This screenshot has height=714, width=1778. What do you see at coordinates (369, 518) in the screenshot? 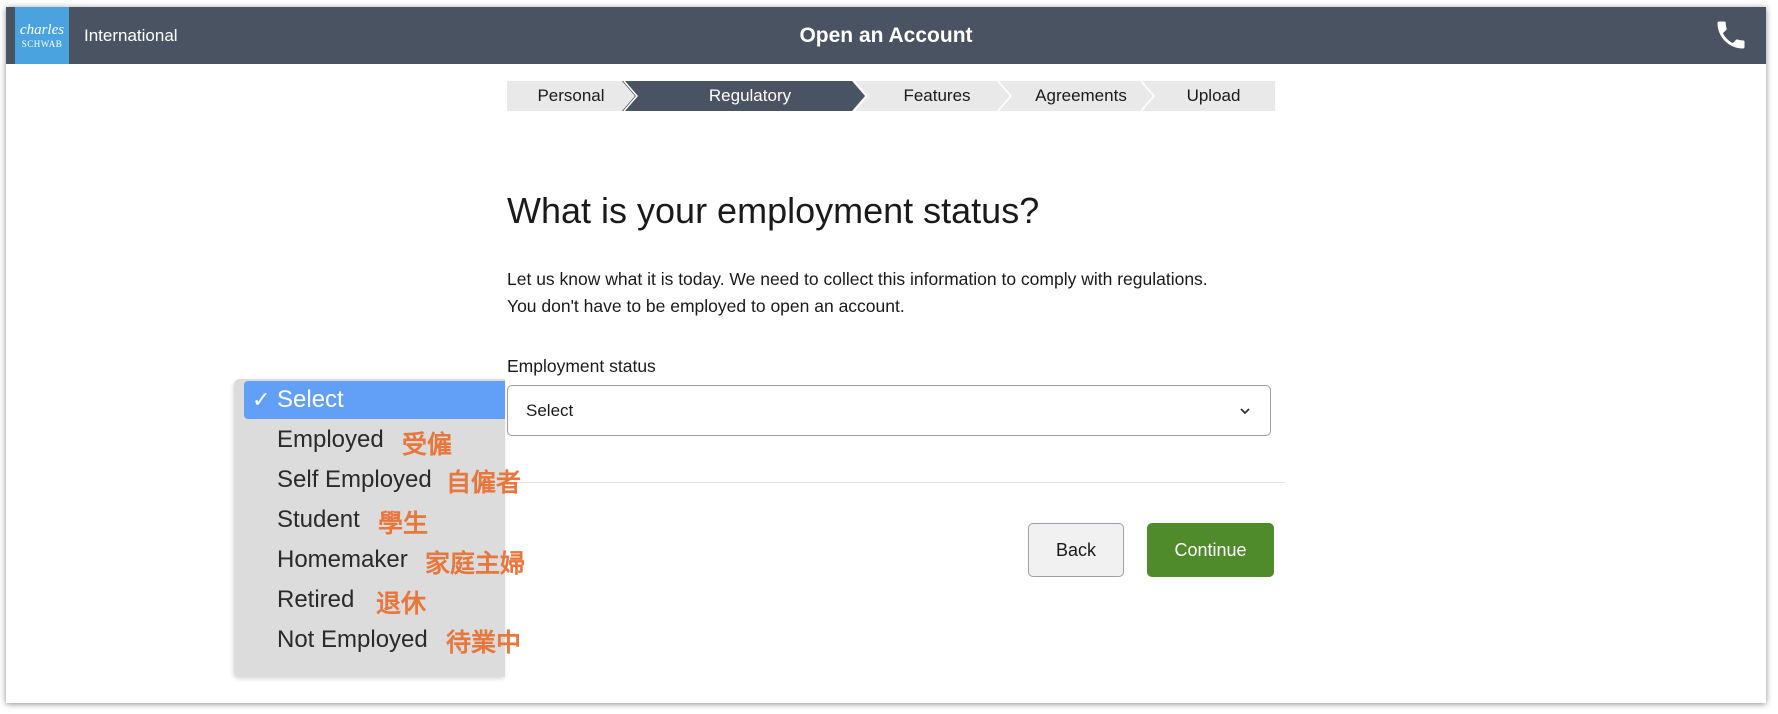
I see `dropdown-option-student: Student` at bounding box center [369, 518].